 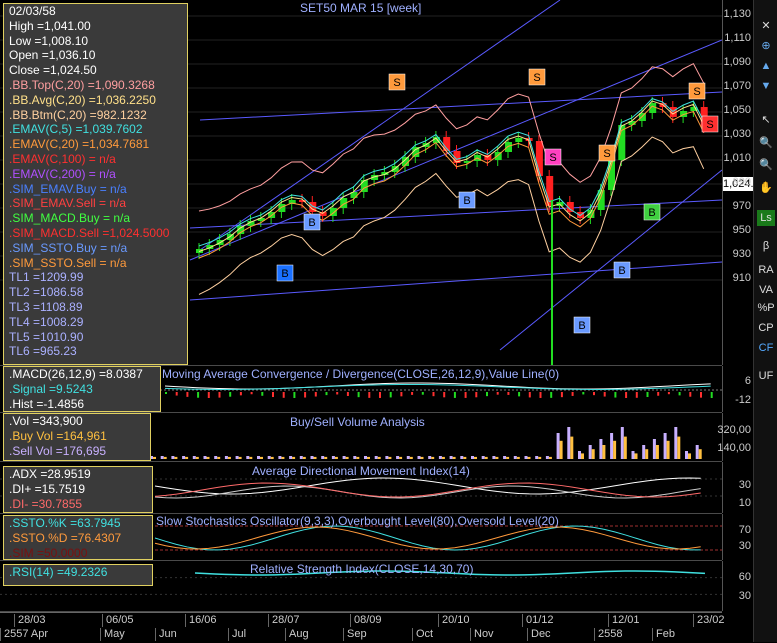 I want to click on price-scale-label: 930, so click(x=741, y=254).